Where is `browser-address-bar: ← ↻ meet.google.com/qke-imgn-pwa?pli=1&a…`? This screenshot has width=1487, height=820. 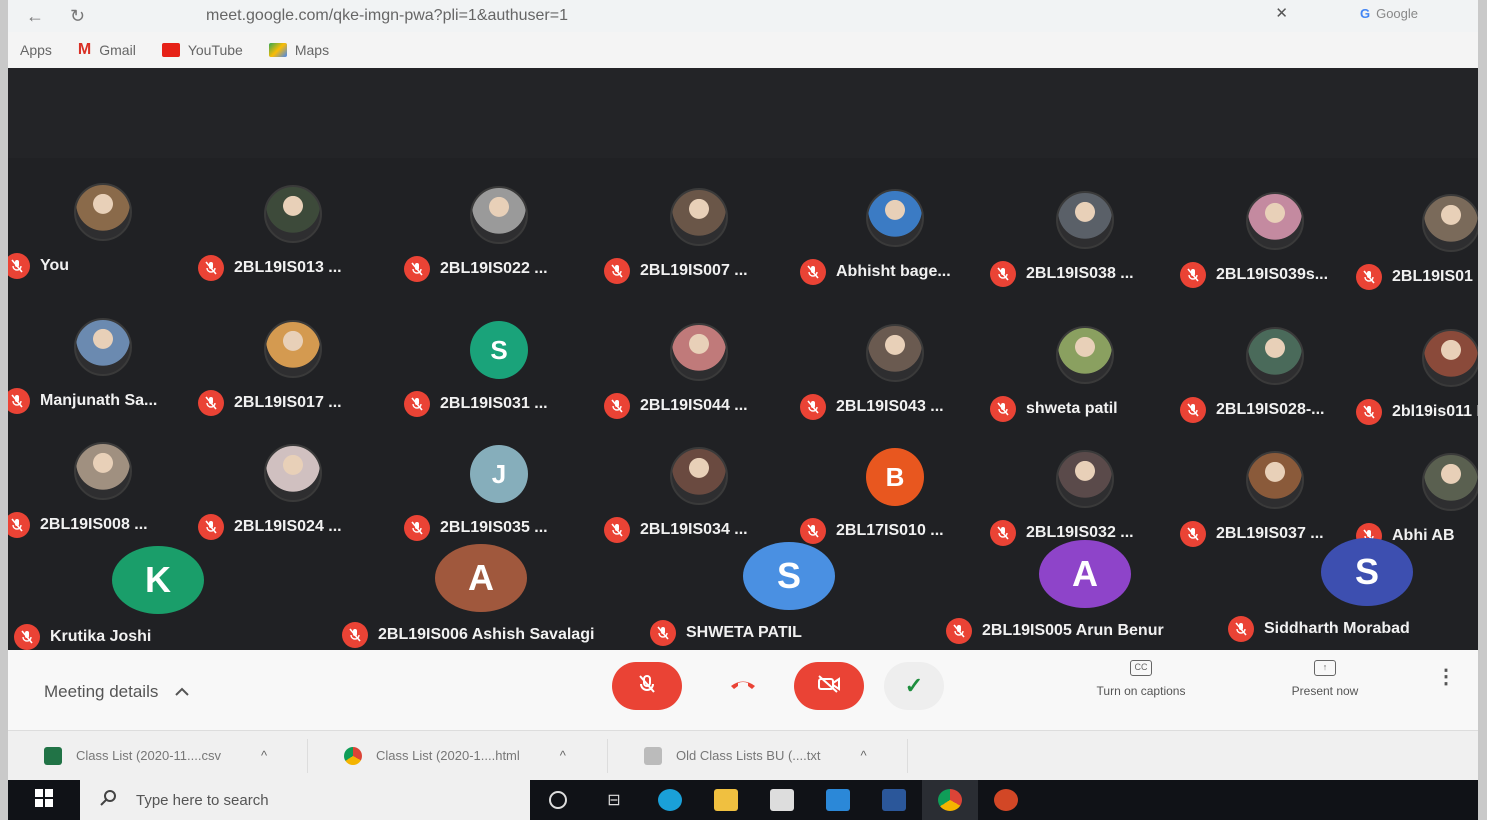
browser-address-bar: ← ↻ meet.google.com/qke-imgn-pwa?pli=1&a… is located at coordinates (743, 16).